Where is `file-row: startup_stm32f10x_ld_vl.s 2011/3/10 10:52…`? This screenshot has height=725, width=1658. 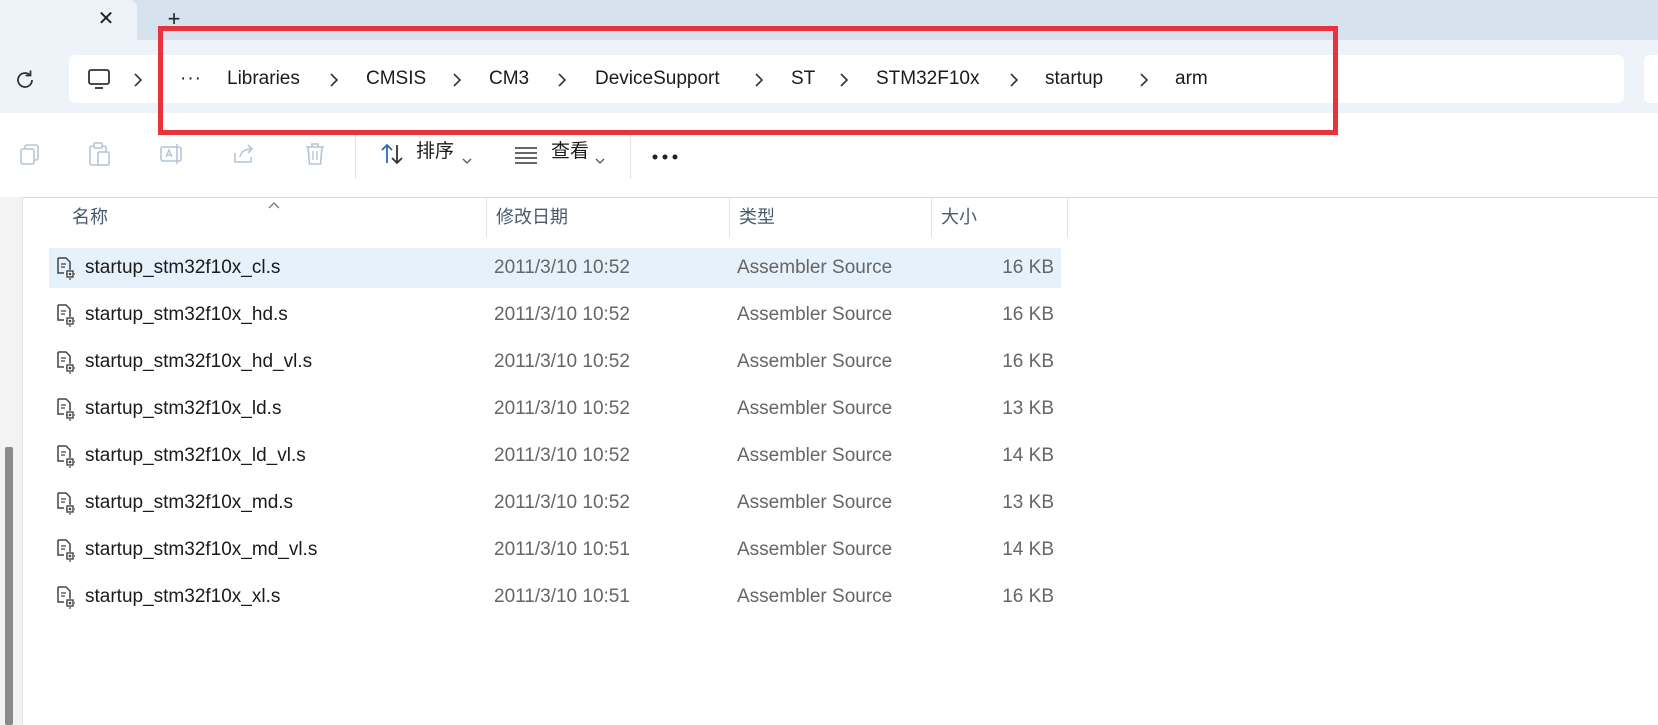
file-row: startup_stm32f10x_ld_vl.s 2011/3/10 10:52… is located at coordinates (555, 456).